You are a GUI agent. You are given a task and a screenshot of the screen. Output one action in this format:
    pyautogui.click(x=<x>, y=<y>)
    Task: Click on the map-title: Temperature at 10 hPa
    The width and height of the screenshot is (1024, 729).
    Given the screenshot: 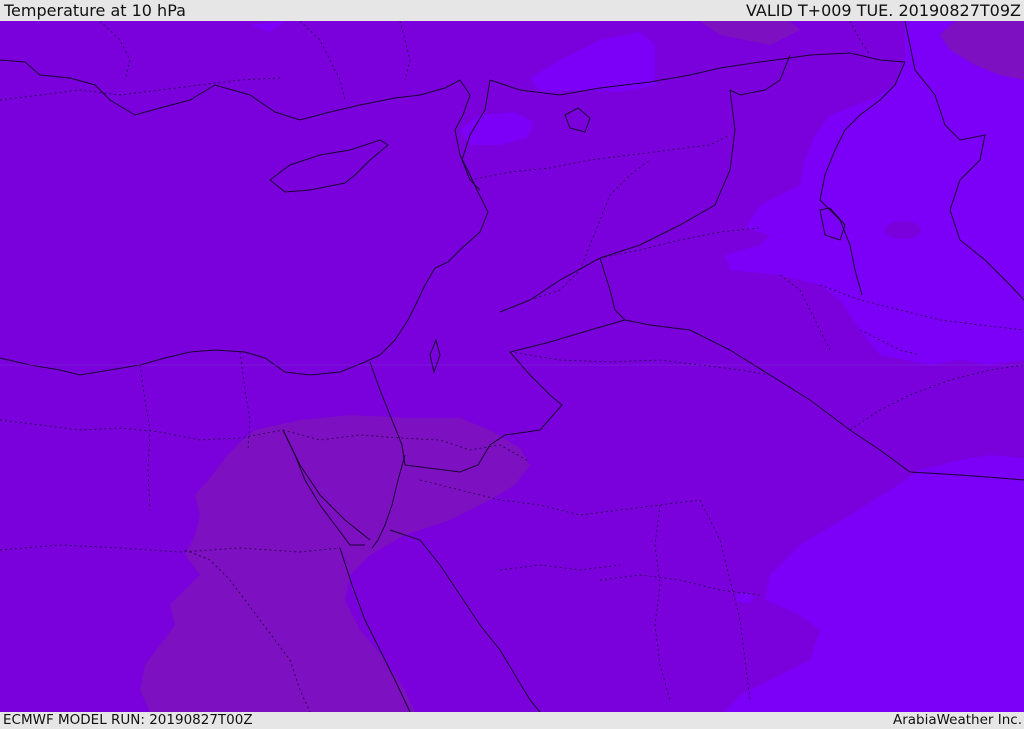 What is the action you would take?
    pyautogui.click(x=95, y=10)
    